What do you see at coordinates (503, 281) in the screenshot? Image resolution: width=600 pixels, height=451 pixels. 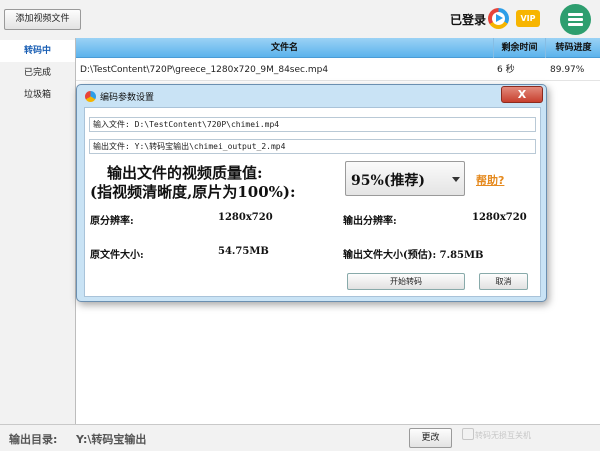 I see `cancel-button: 取消` at bounding box center [503, 281].